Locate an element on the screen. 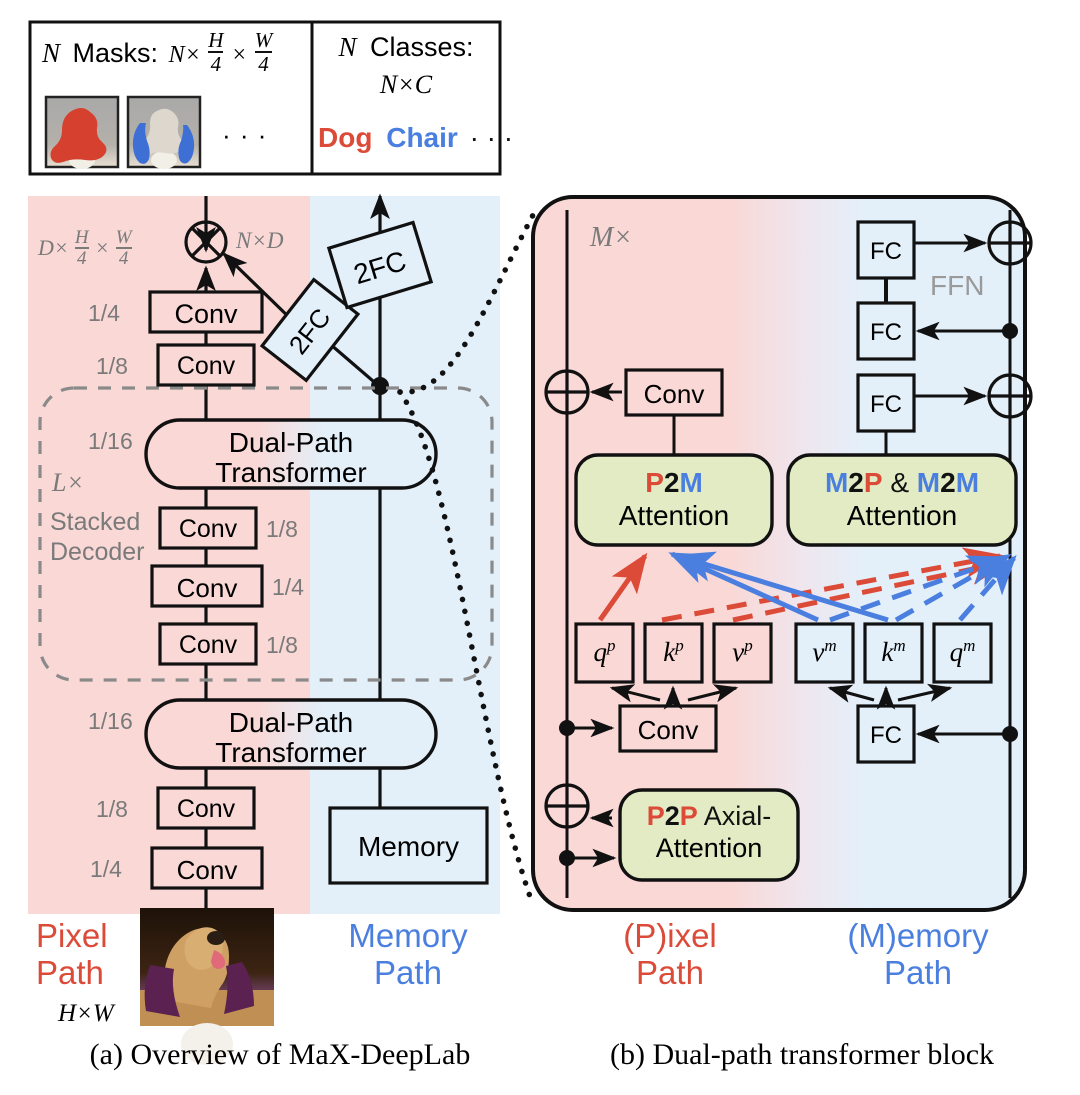 The width and height of the screenshot is (1080, 1095). classes-shape: N×C is located at coordinates (406, 84).